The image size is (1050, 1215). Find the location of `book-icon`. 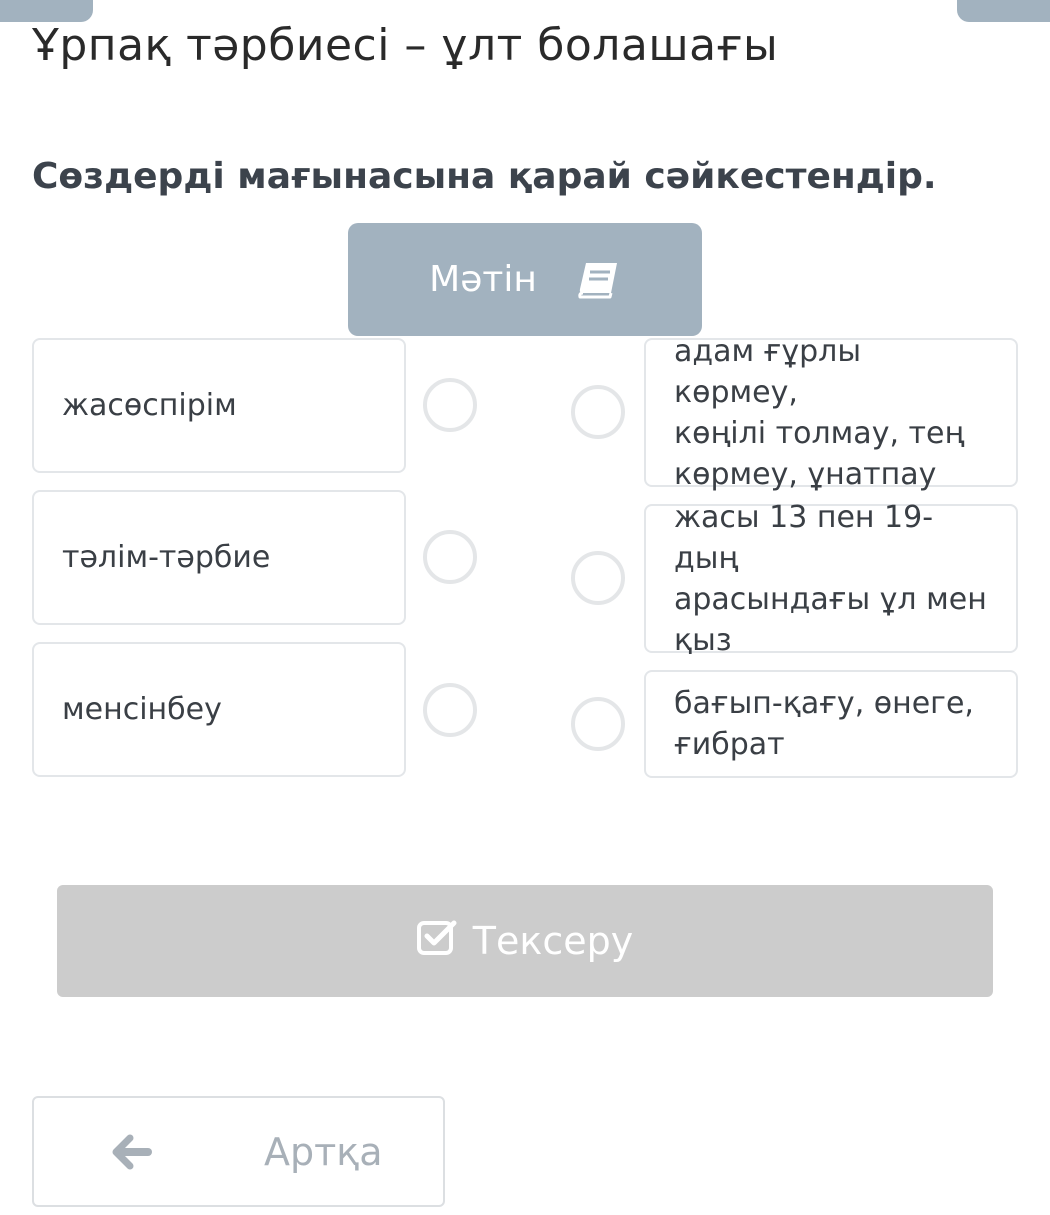

book-icon is located at coordinates (599, 280).